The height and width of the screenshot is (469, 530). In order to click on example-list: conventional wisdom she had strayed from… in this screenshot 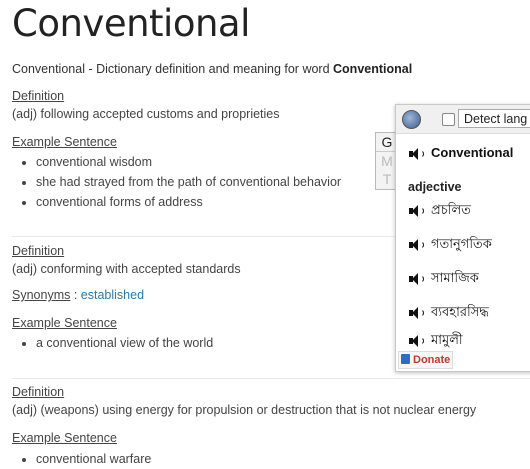, I will do `click(176, 182)`.